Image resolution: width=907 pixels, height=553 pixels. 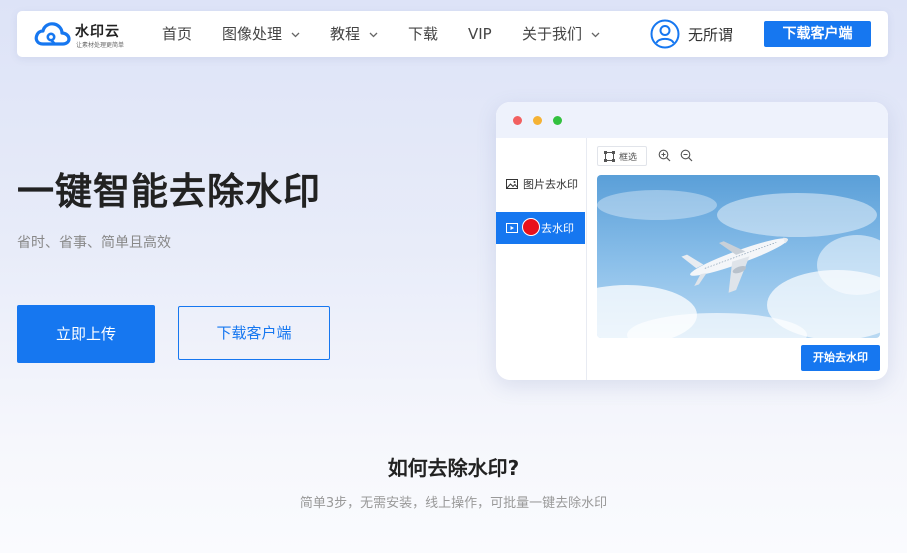 I want to click on nav-item-label: 首页, so click(x=177, y=34).